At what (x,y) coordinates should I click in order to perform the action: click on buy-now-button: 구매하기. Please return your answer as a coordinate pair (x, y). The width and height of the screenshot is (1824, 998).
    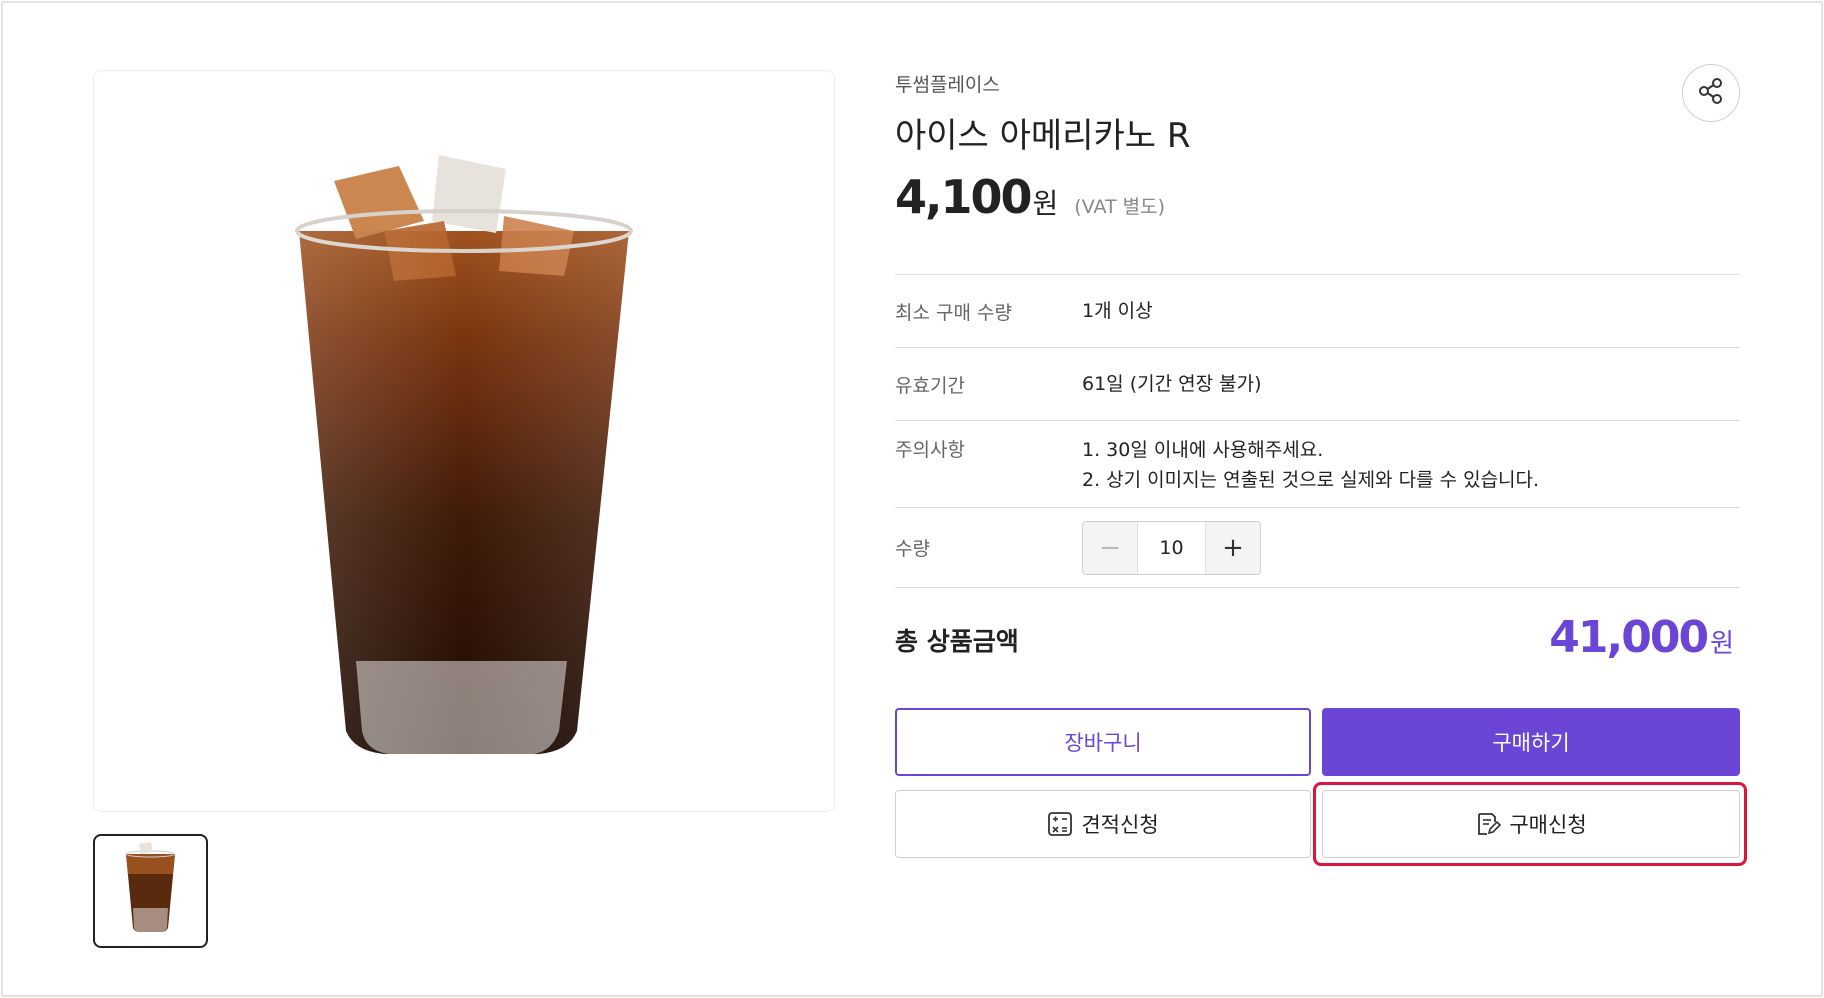
    Looking at the image, I should click on (1531, 742).